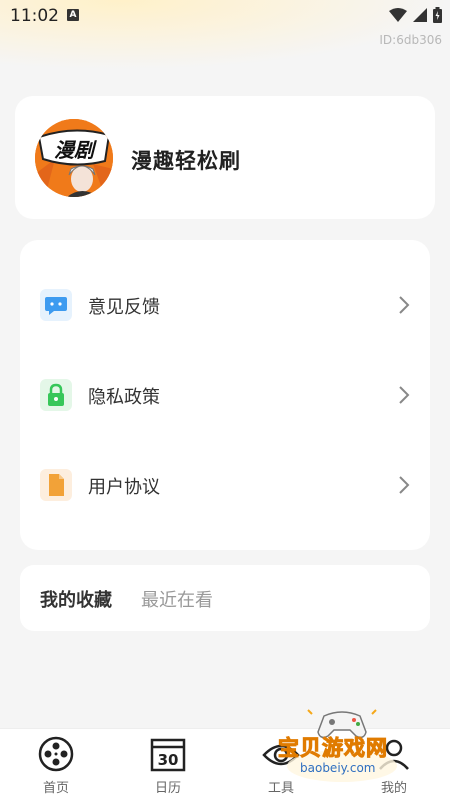 The height and width of the screenshot is (801, 450). Describe the element at coordinates (34, 16) in the screenshot. I see `status-time: 11:02` at that location.